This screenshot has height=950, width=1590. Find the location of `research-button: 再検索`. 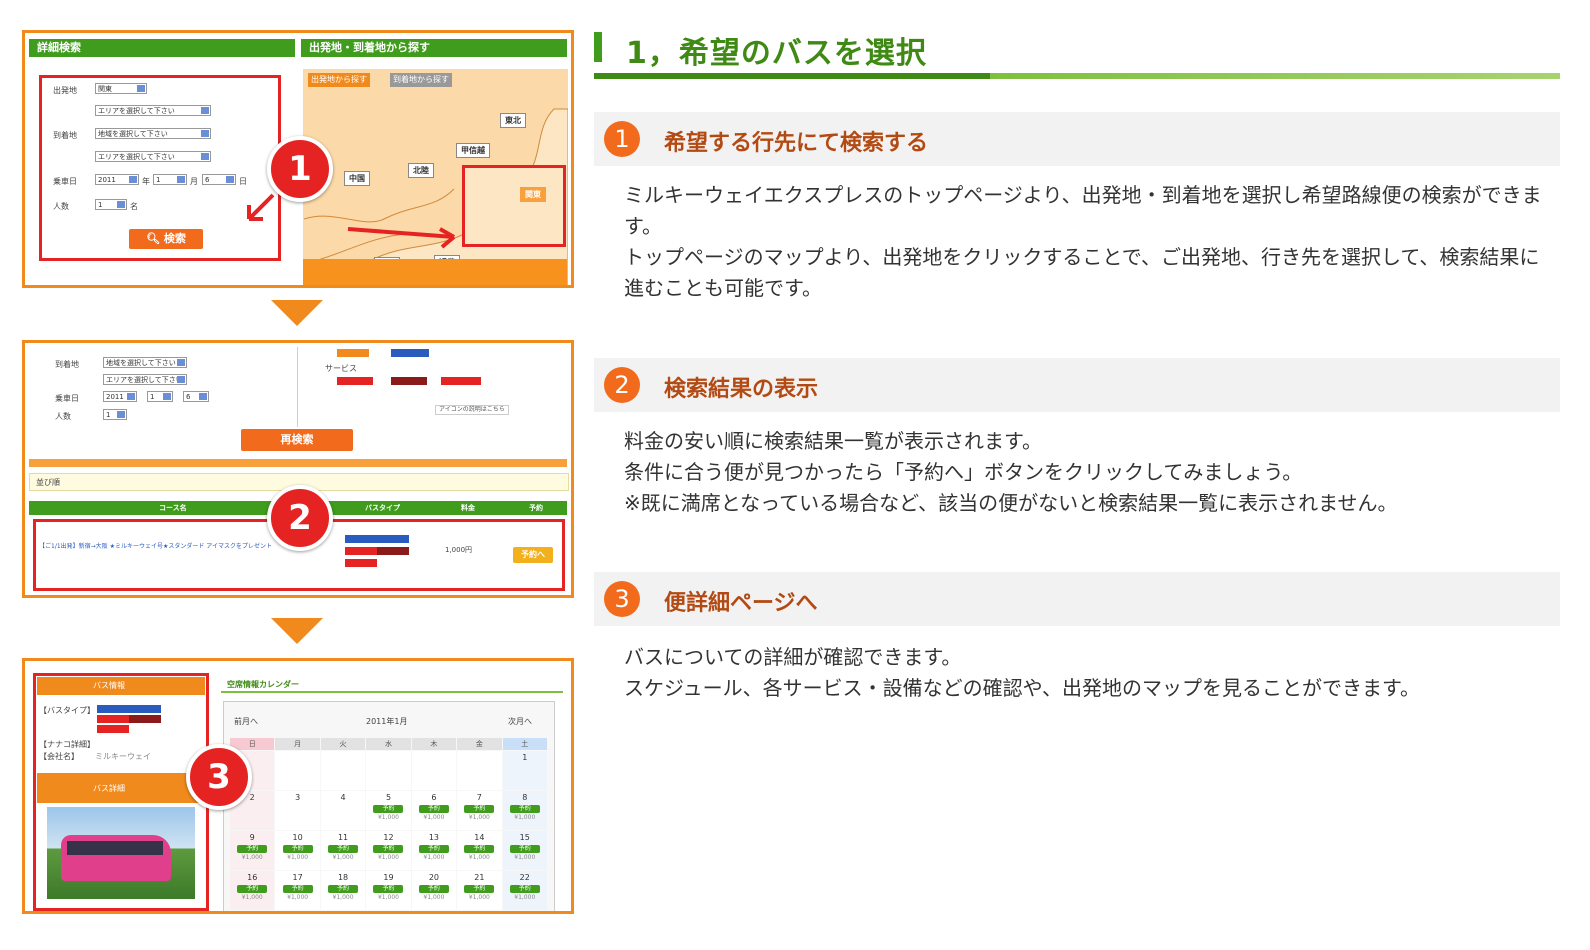

research-button: 再検索 is located at coordinates (297, 440).